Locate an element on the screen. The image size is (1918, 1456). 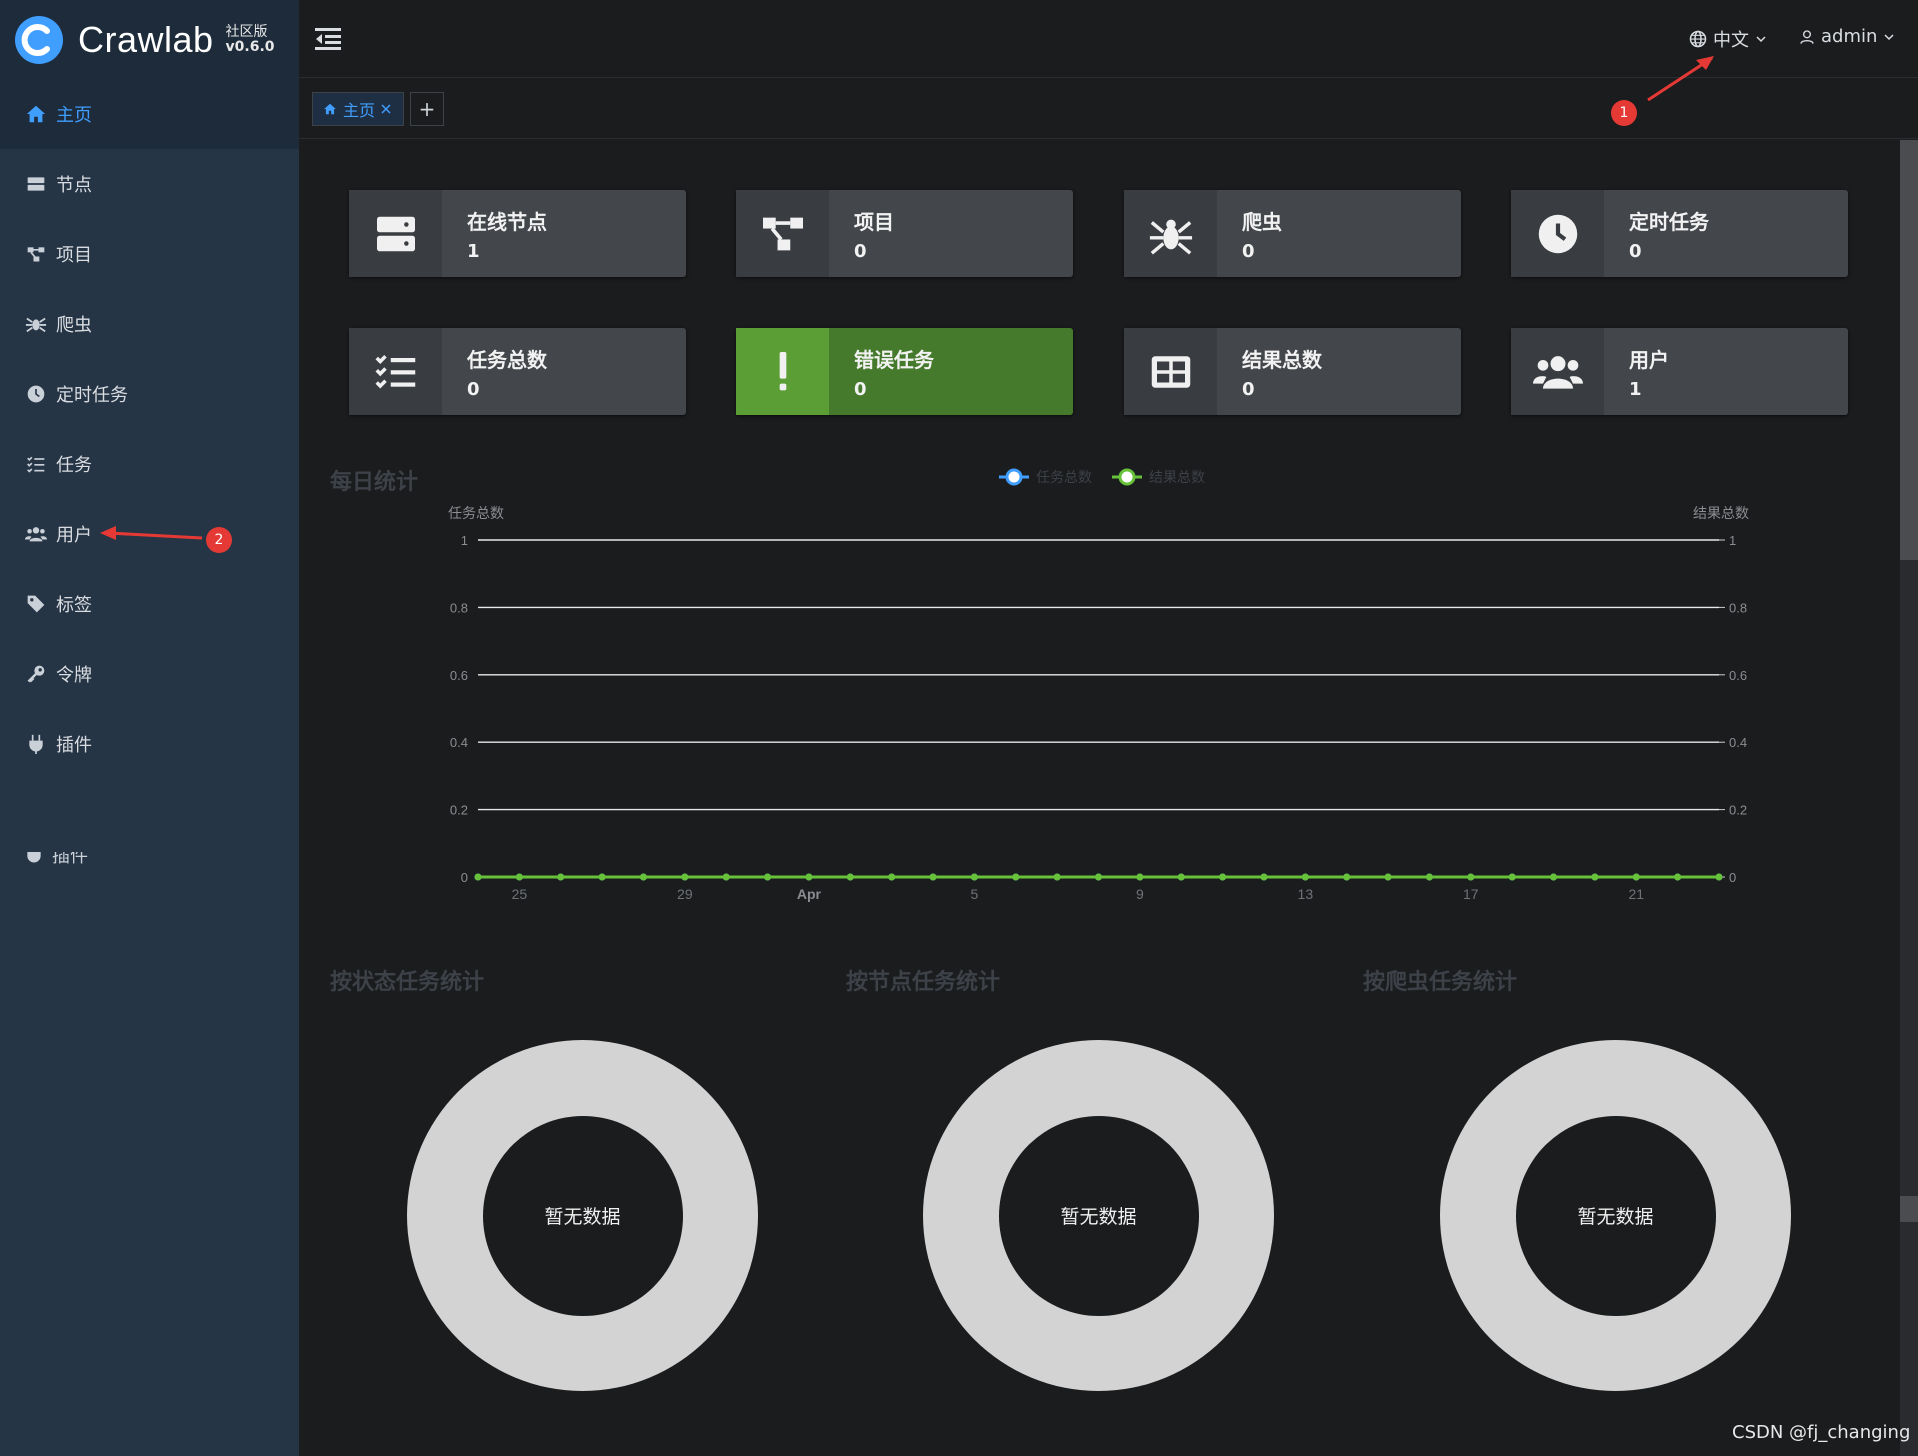
watermark: CSDN @fj_changing is located at coordinates (1821, 1432).